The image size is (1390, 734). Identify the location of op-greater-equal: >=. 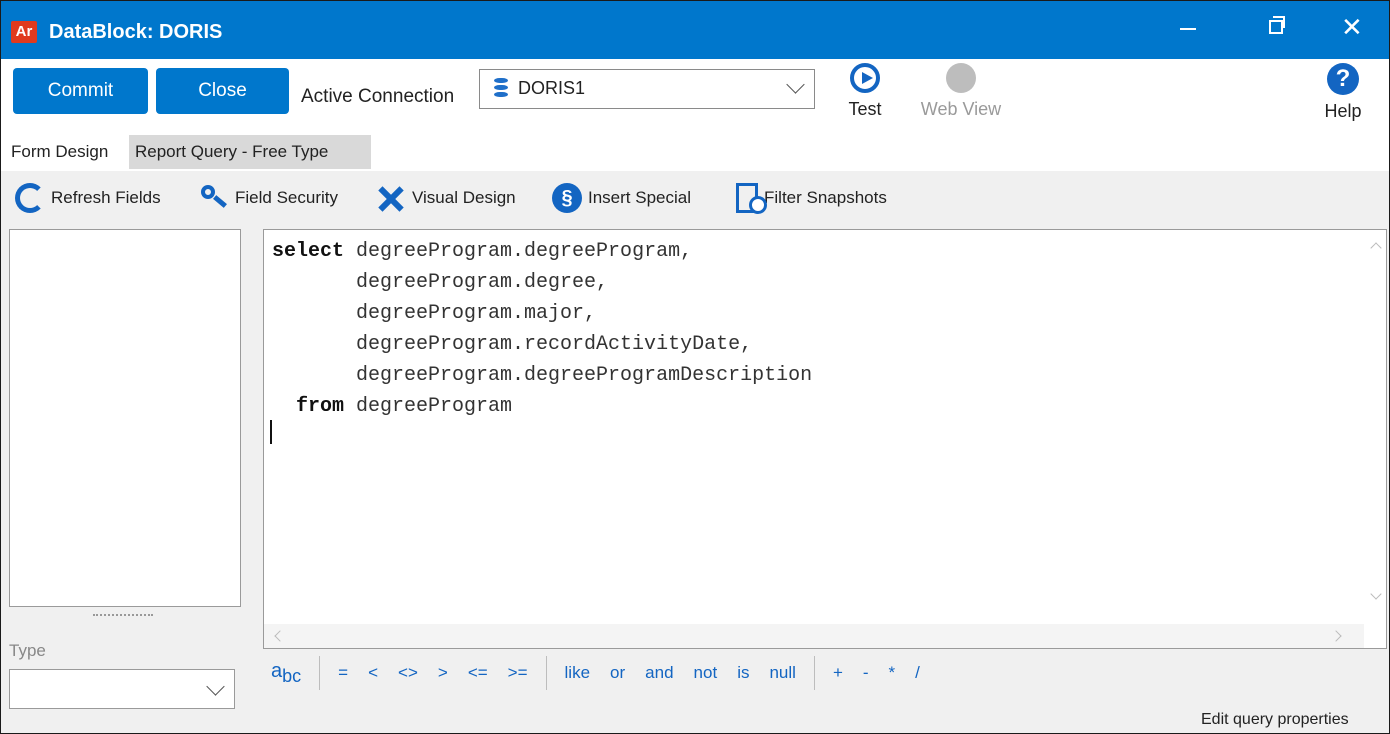
(518, 673).